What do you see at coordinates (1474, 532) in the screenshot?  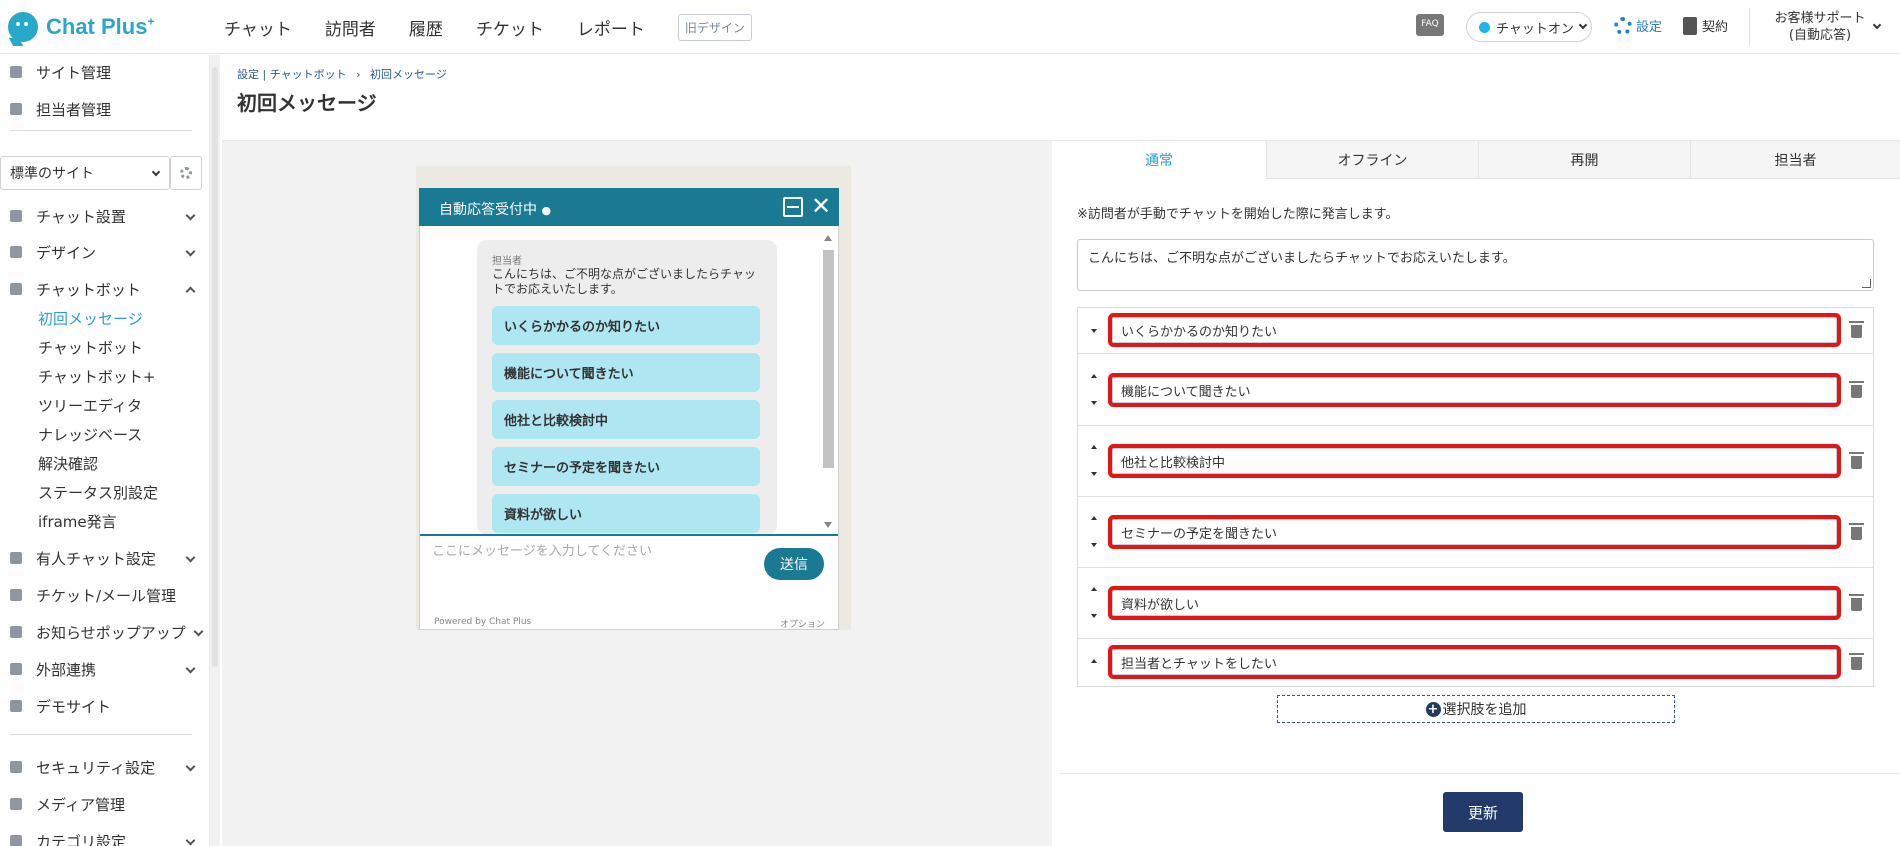 I see `choice-input: セミナーの予定を聞きたい` at bounding box center [1474, 532].